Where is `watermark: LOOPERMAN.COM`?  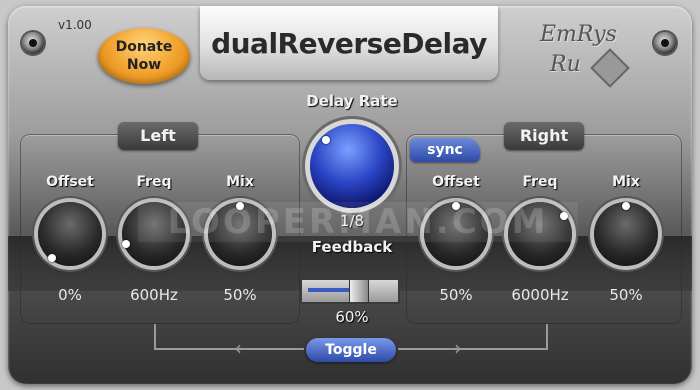
watermark: LOOPERMAN.COM is located at coordinates (358, 222).